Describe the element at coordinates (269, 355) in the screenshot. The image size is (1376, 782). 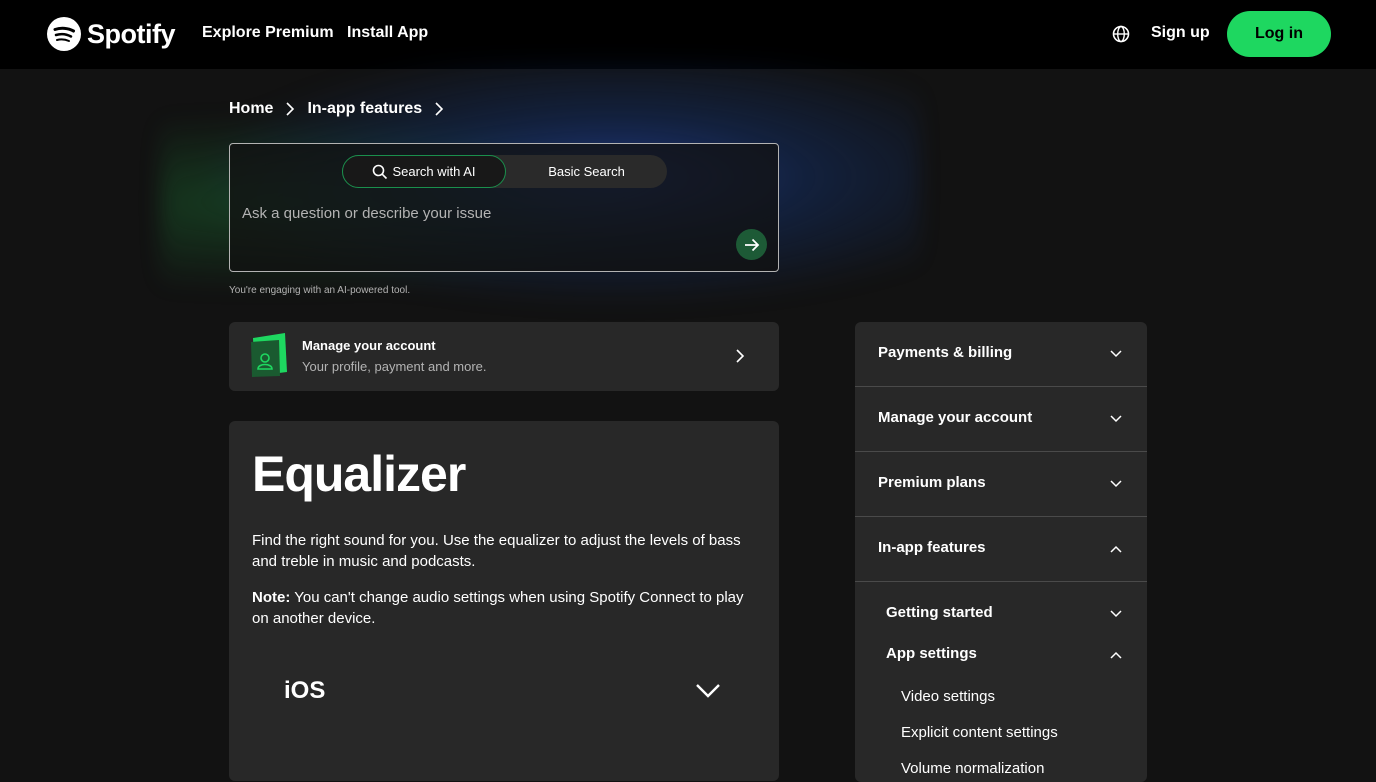
I see `account-card-icon` at that location.